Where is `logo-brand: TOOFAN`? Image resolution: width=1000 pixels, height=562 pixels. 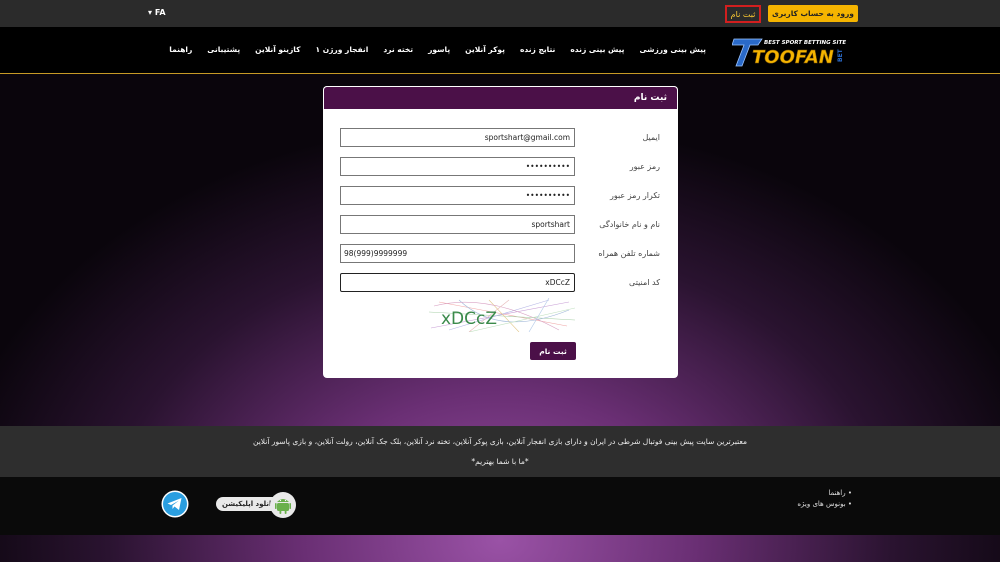 logo-brand: TOOFAN is located at coordinates (793, 57).